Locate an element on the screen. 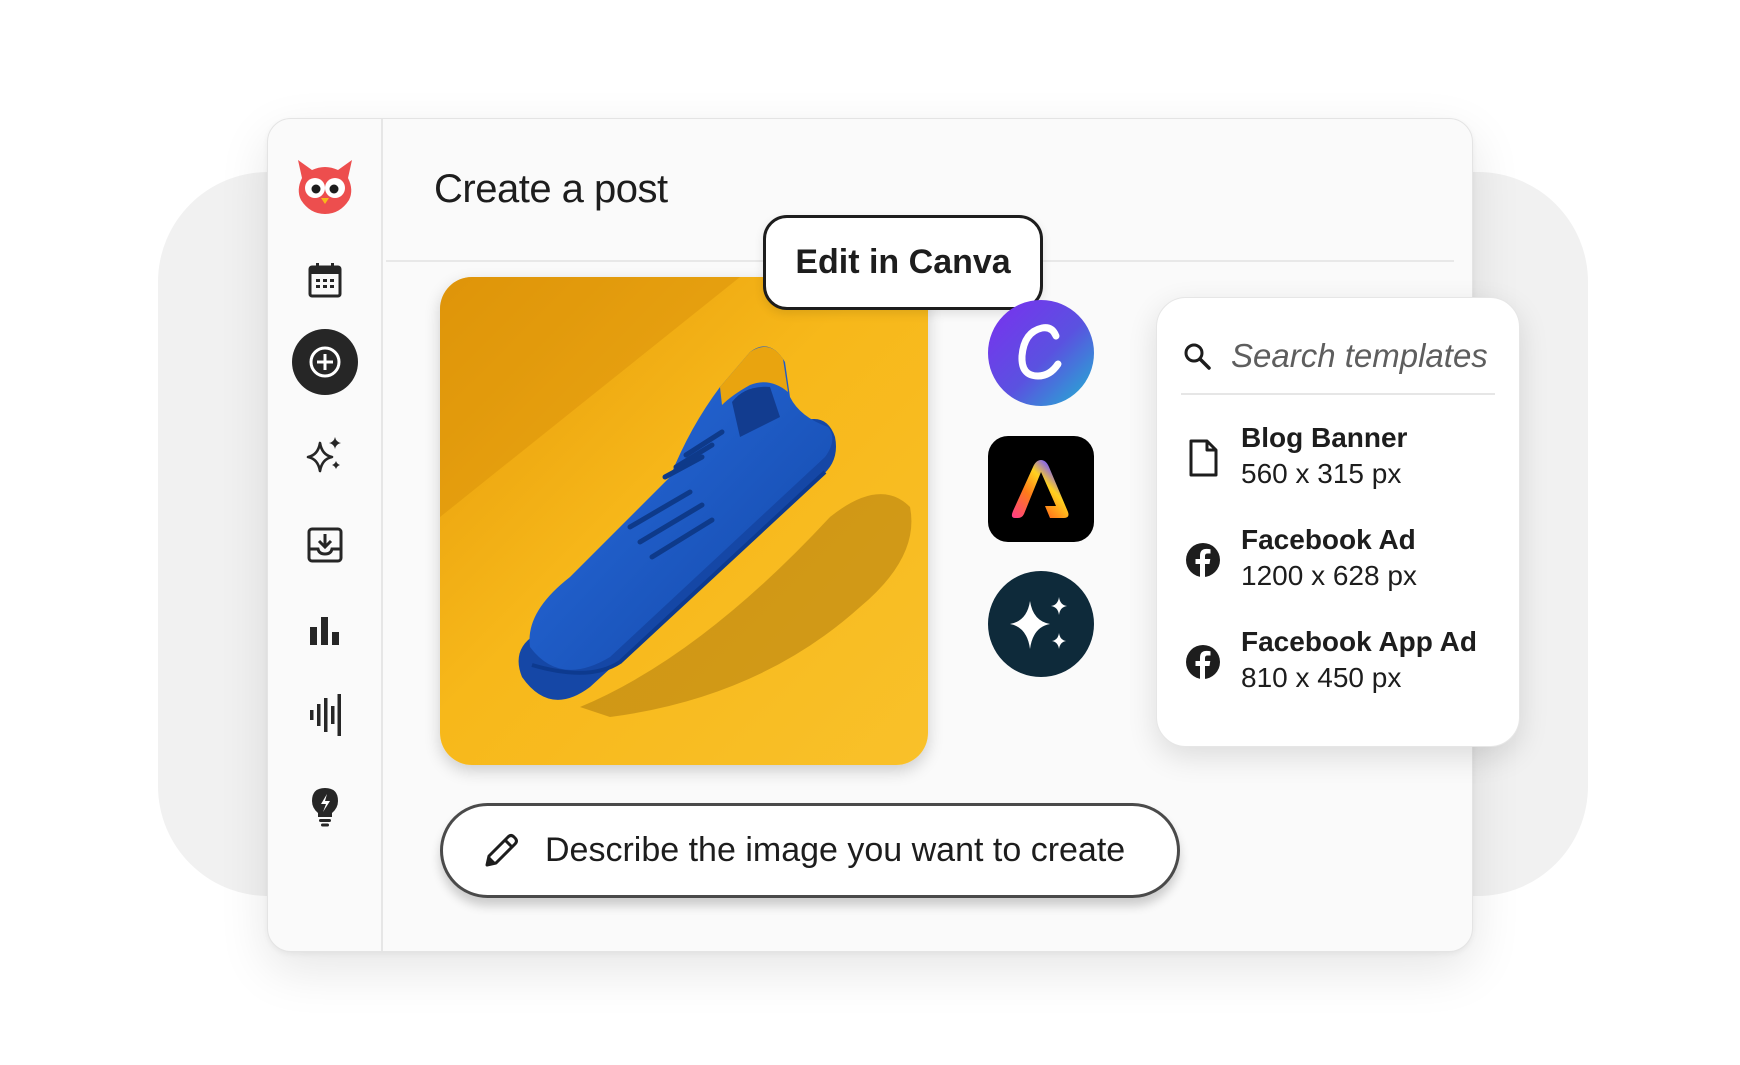 The width and height of the screenshot is (1740, 1065). template-item-blog-banner: Blog Banner 560 x 315 px is located at coordinates (1338, 458).